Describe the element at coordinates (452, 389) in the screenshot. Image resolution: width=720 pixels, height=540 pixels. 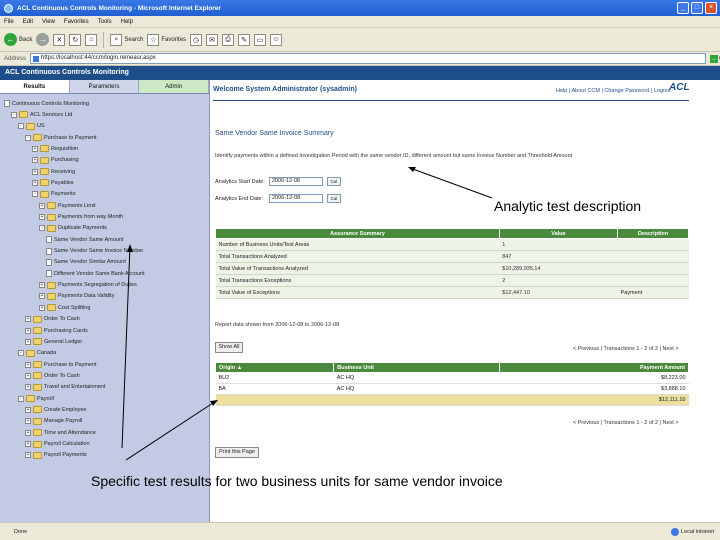
I see `table-row: BA AC HQ $3,888.10` at that location.